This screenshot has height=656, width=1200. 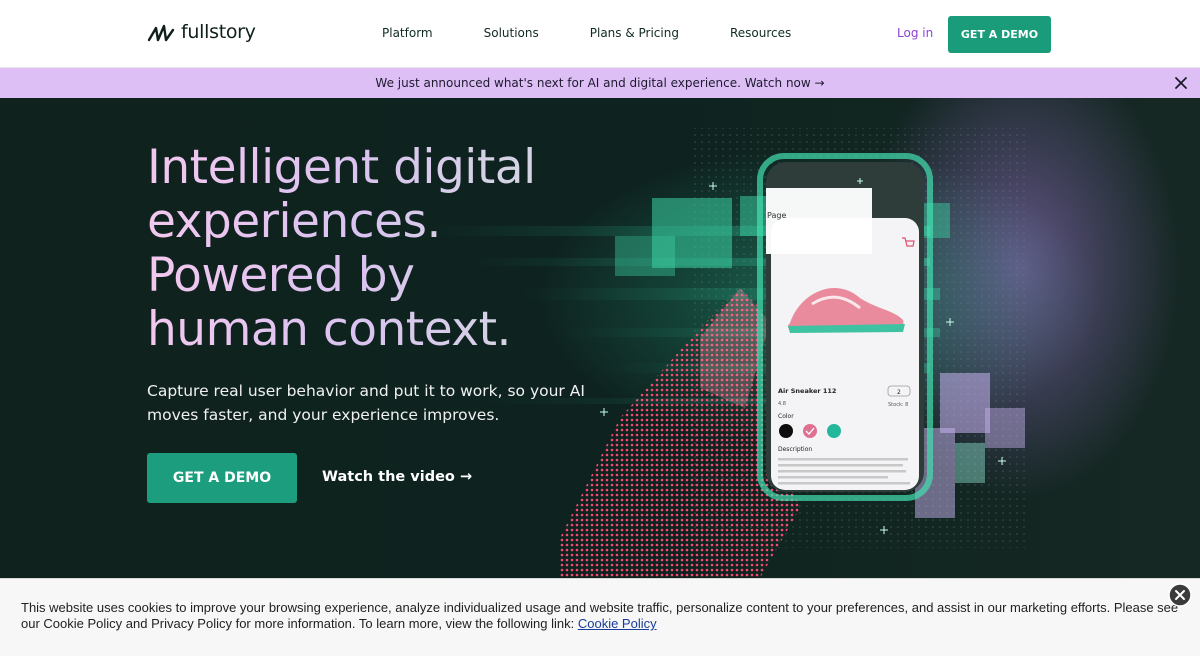 What do you see at coordinates (407, 168) in the screenshot?
I see `headline-line: Intelligent digital` at bounding box center [407, 168].